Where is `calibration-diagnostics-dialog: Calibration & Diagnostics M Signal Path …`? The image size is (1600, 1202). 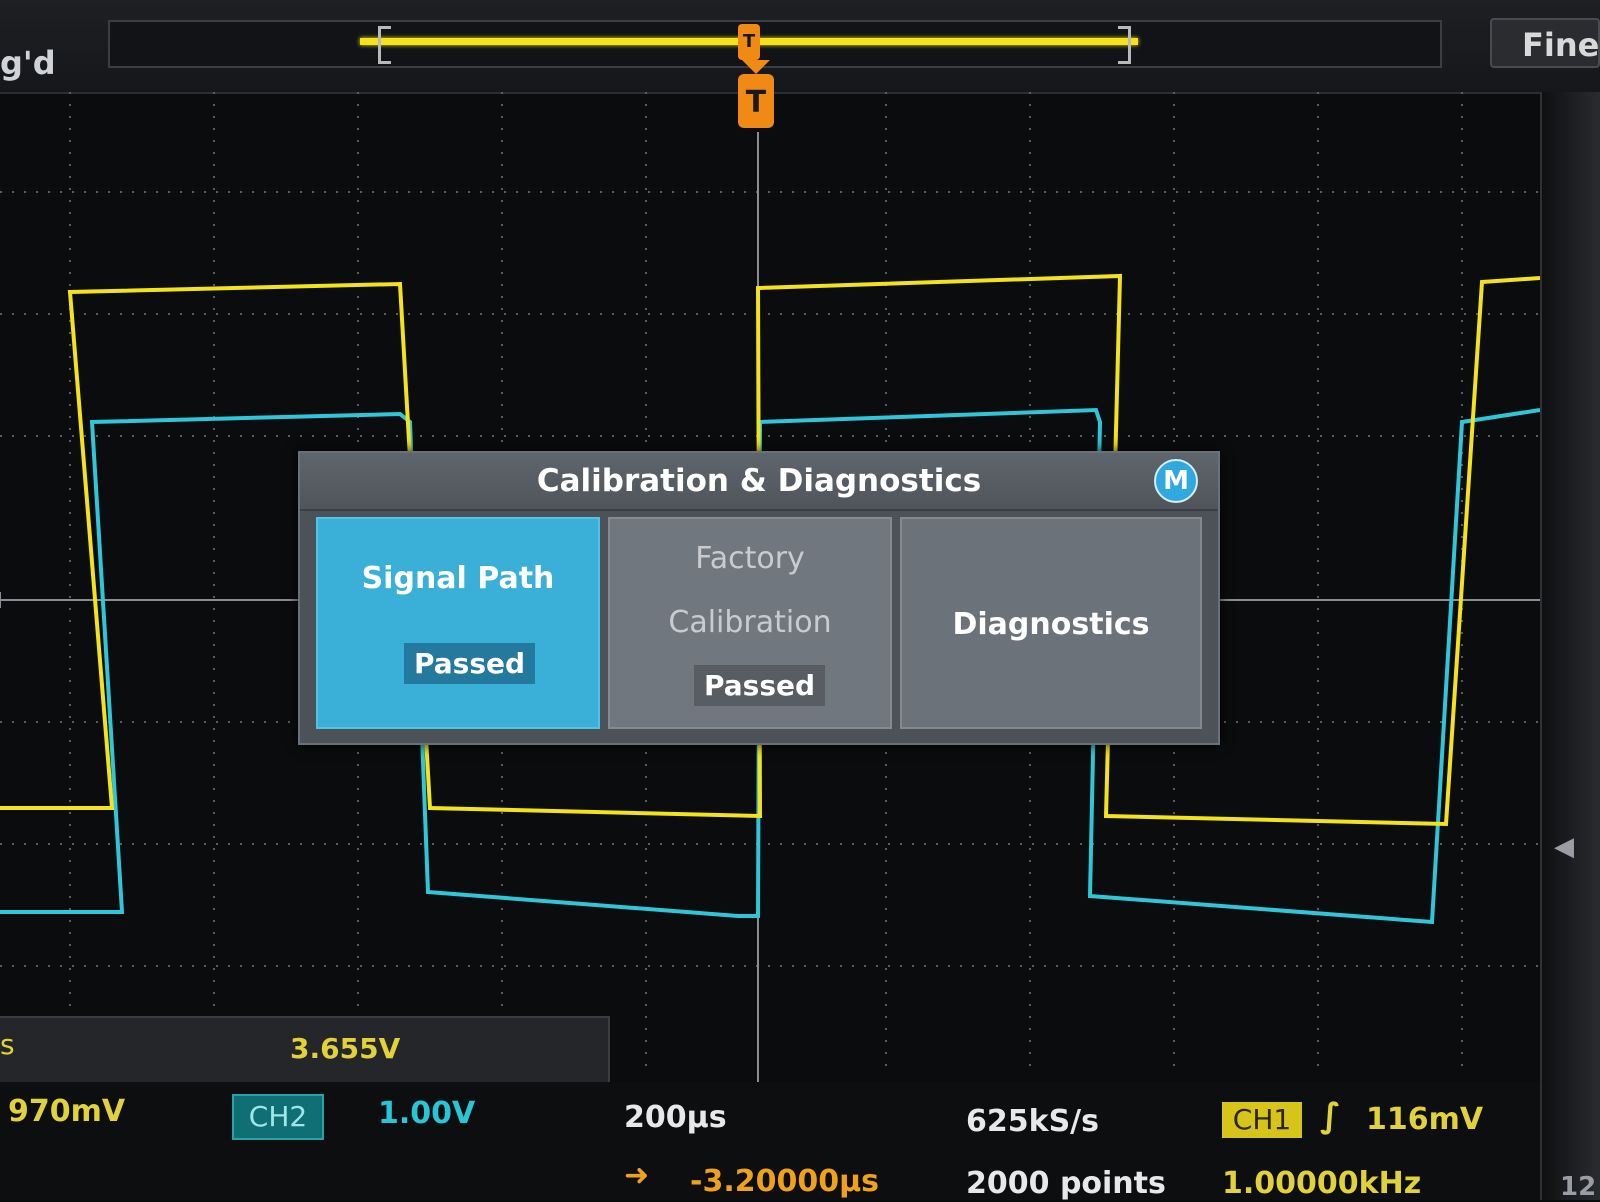
calibration-diagnostics-dialog: Calibration & Diagnostics M Signal Path … is located at coordinates (759, 598).